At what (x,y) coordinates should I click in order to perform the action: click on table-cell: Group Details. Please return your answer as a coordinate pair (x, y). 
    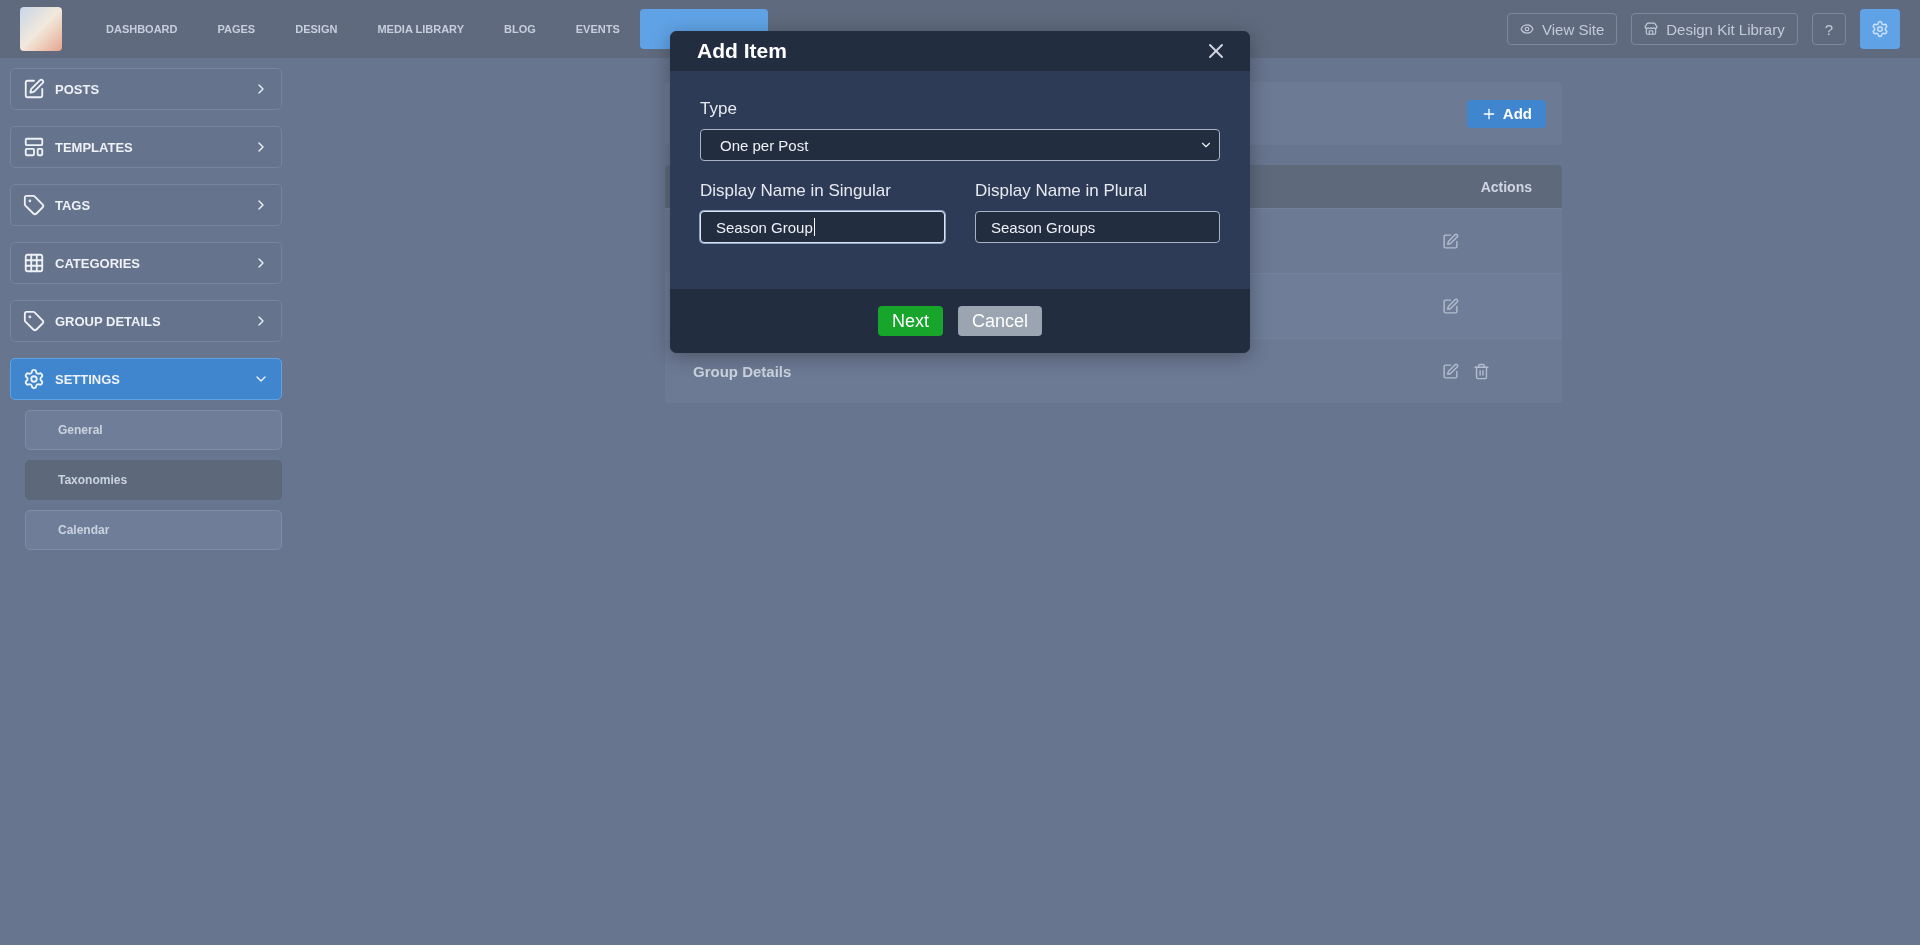
    Looking at the image, I should click on (742, 371).